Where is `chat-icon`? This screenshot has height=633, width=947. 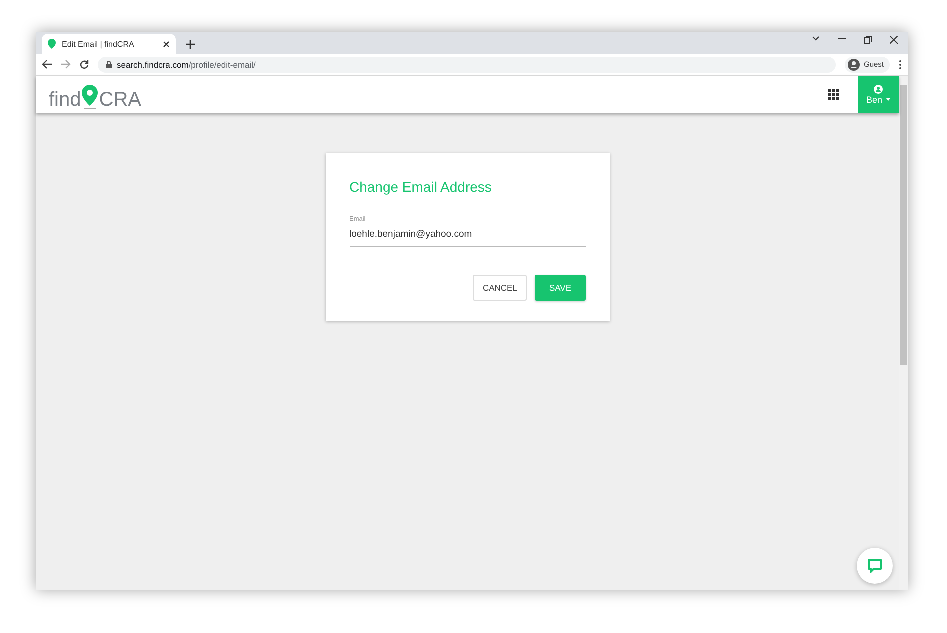 chat-icon is located at coordinates (875, 566).